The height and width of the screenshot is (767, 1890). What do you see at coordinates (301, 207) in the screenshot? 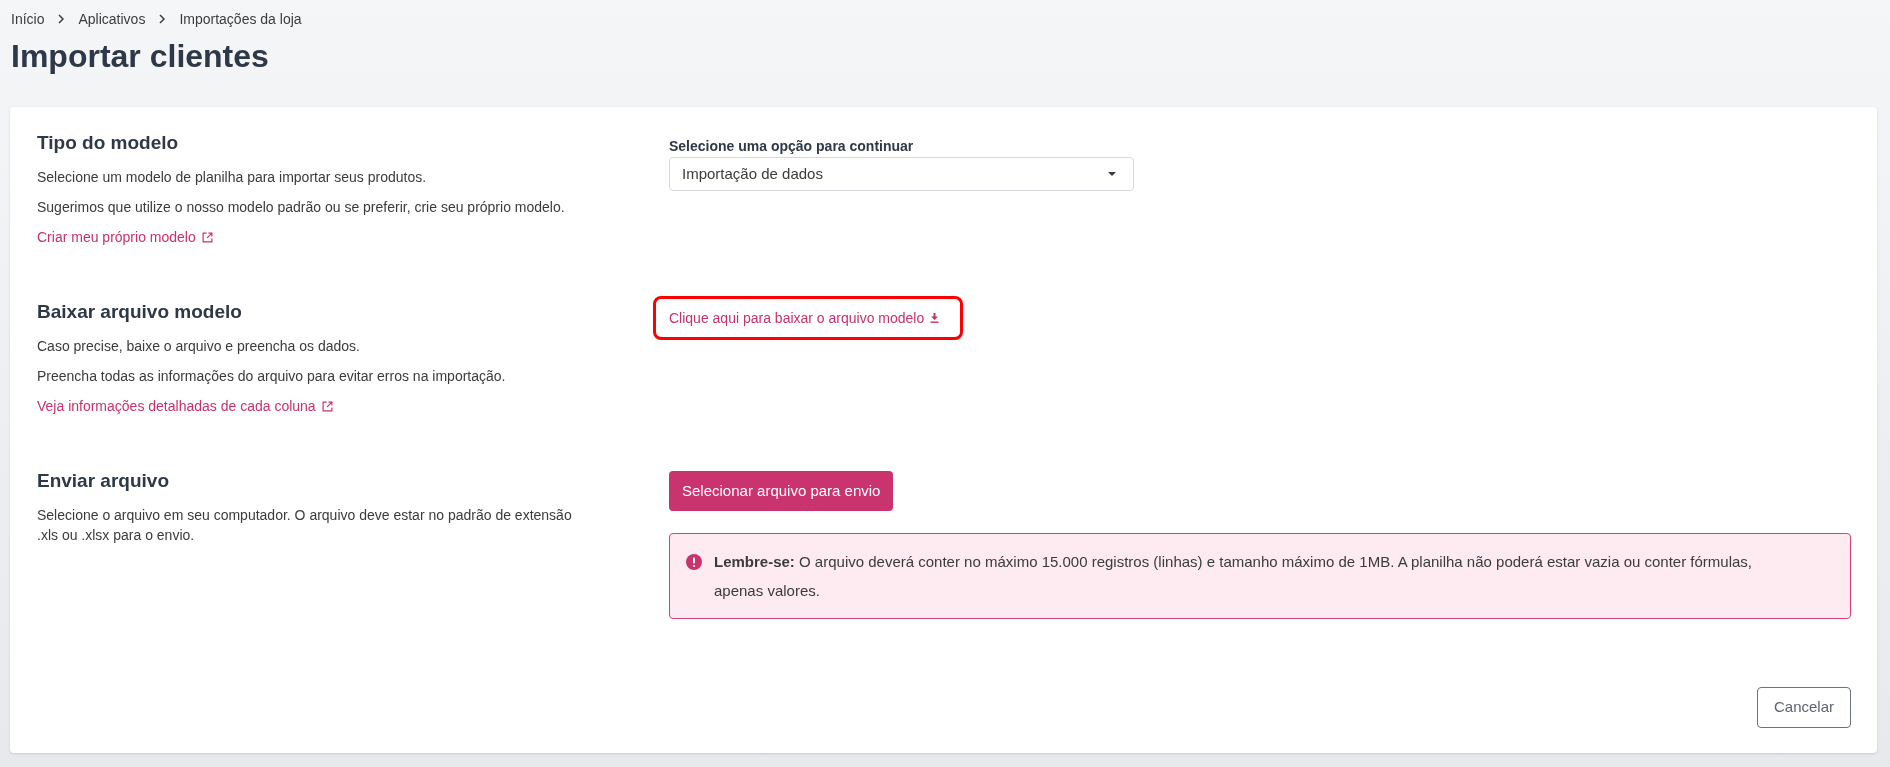
I see `description-text: Sugerimos que utilize o nosso modelo padrão ou se preferir, crie seu próprio modelo.` at bounding box center [301, 207].